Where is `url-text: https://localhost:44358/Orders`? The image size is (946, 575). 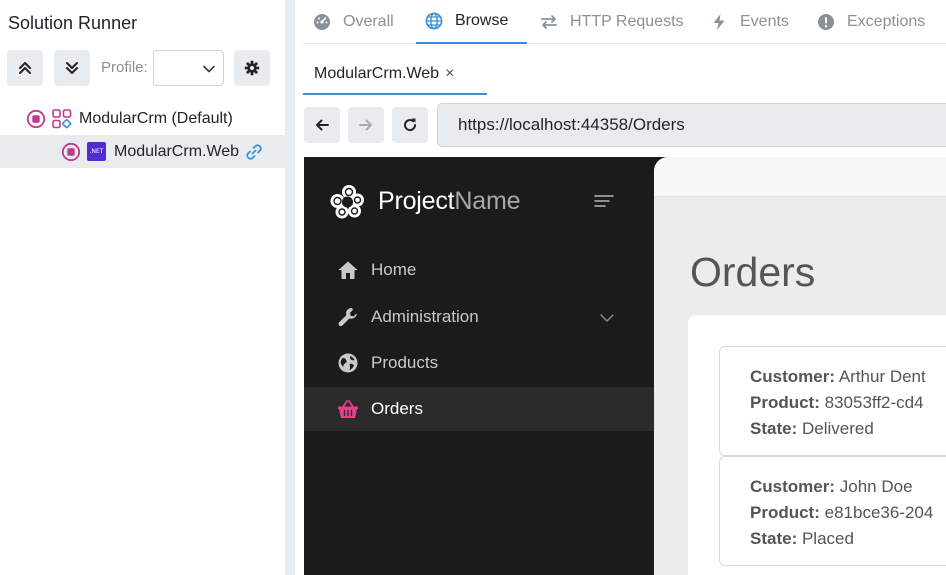
url-text: https://localhost:44358/Orders is located at coordinates (571, 124).